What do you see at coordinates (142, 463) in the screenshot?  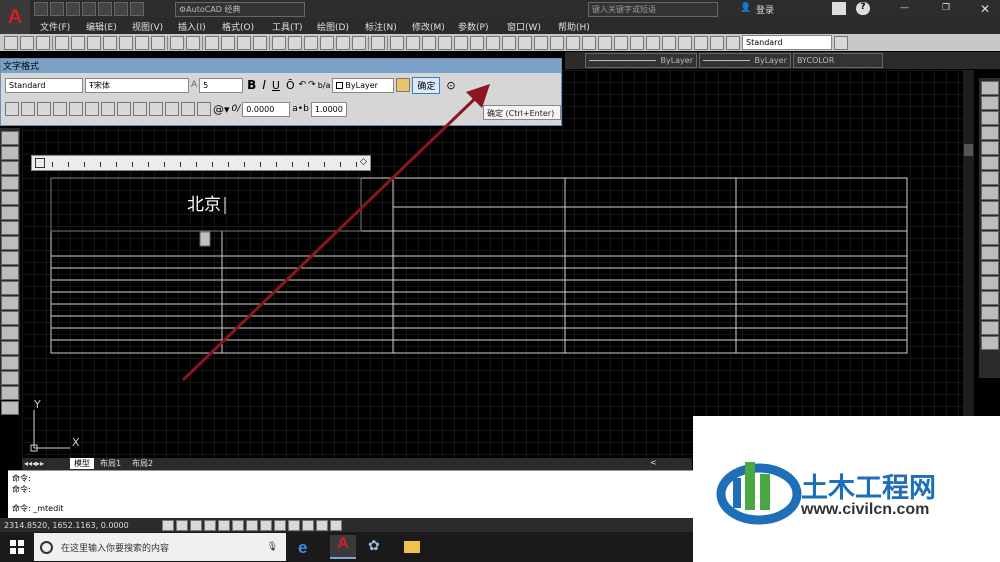 I see `tab-layout2: 布局2` at bounding box center [142, 463].